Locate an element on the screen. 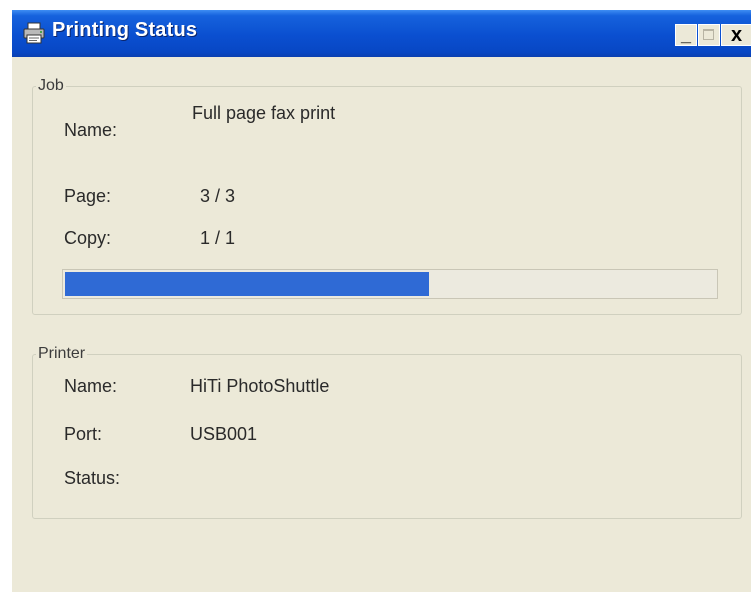  title-bar: Printing Status _ x is located at coordinates (381, 33).